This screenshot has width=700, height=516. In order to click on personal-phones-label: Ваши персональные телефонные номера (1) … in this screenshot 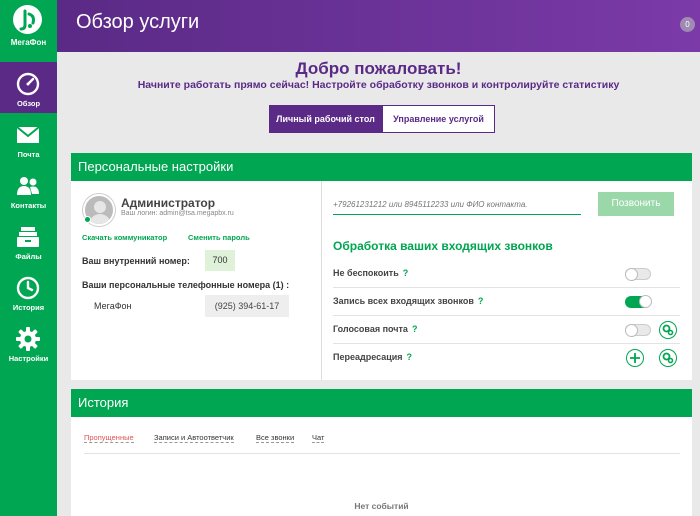, I will do `click(186, 285)`.